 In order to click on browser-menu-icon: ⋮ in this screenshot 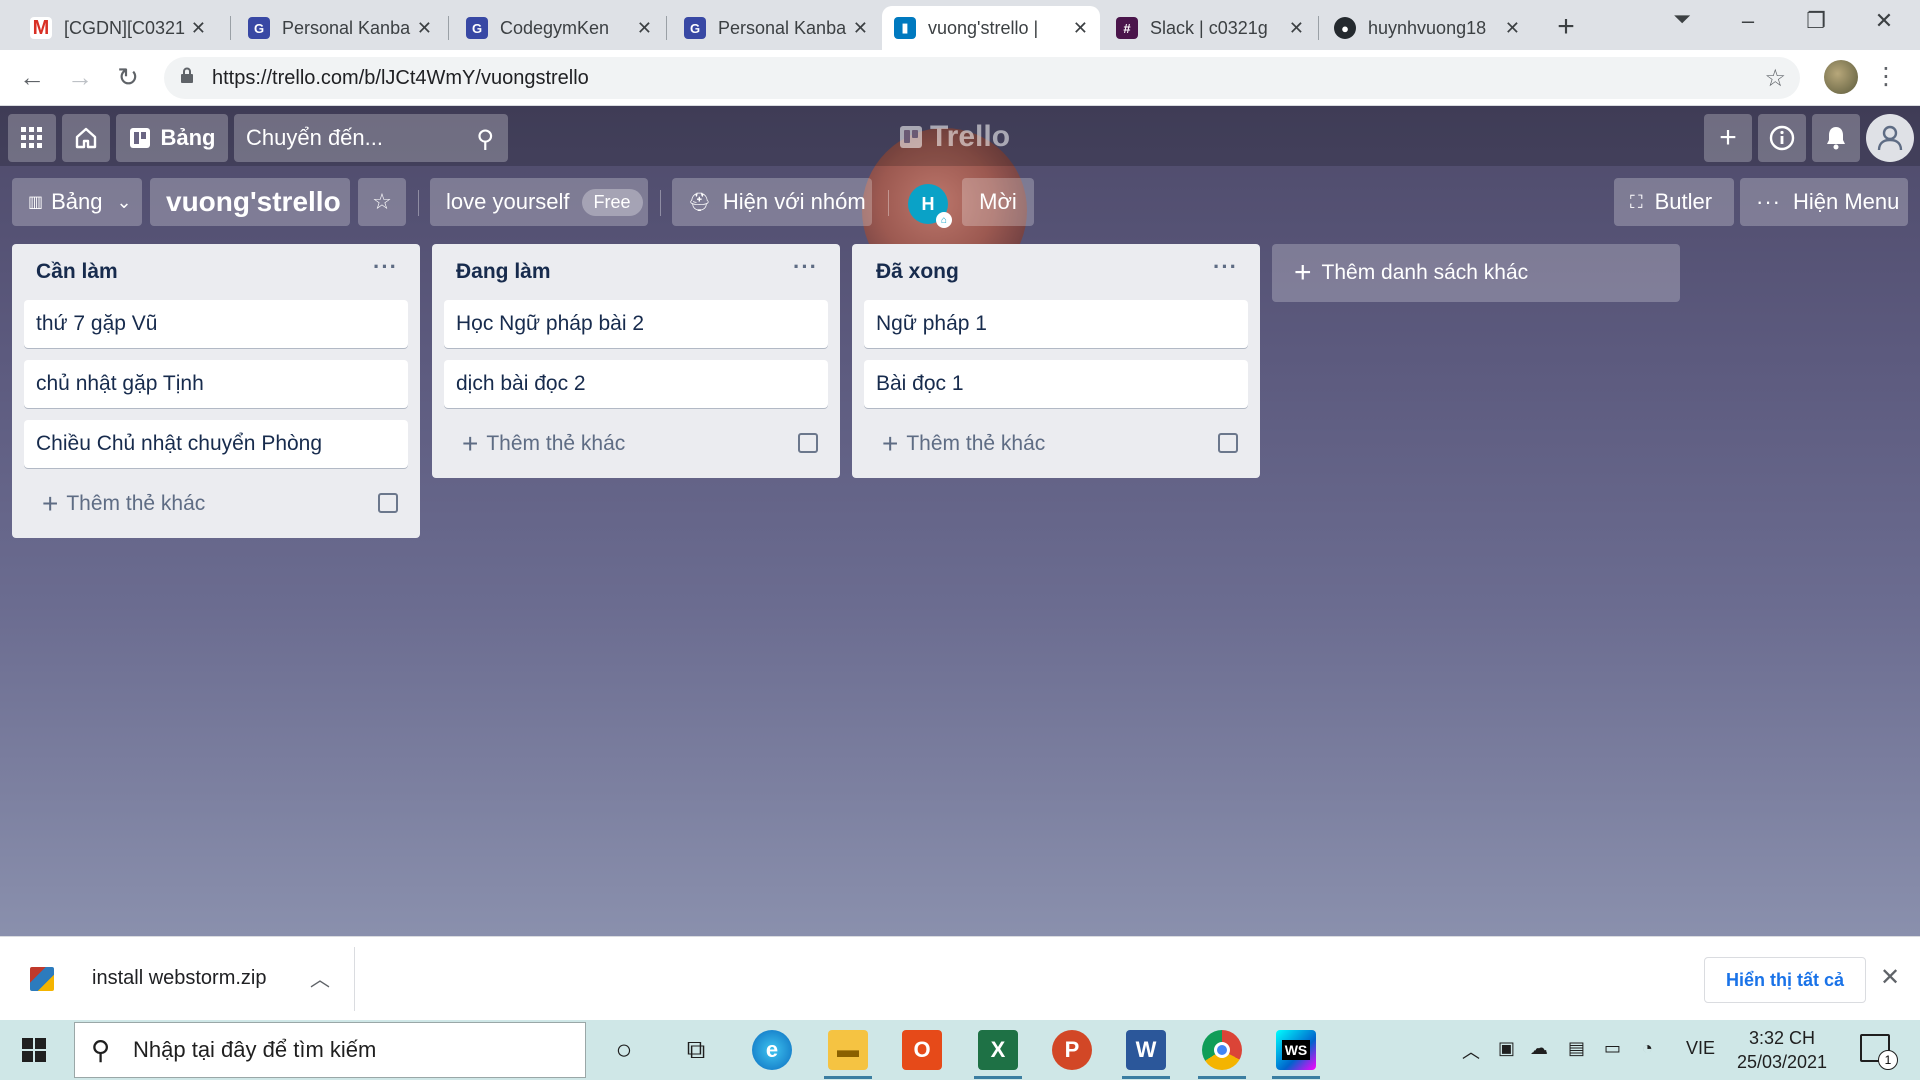, I will do `click(1886, 76)`.